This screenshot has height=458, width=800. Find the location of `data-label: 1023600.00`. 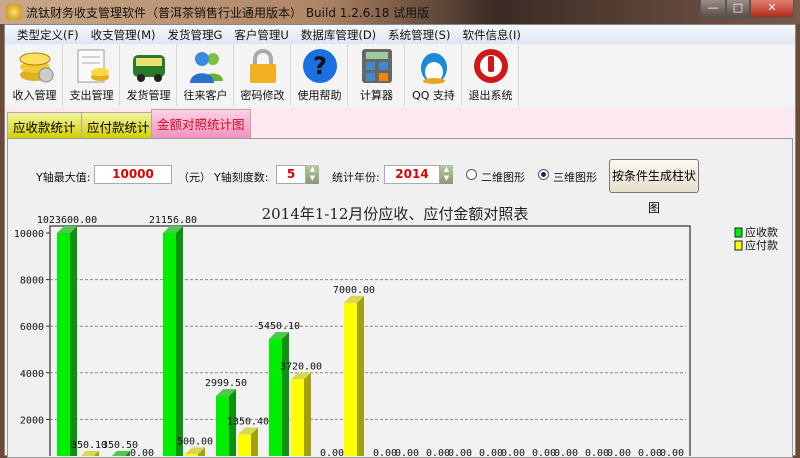

data-label: 1023600.00 is located at coordinates (67, 220).